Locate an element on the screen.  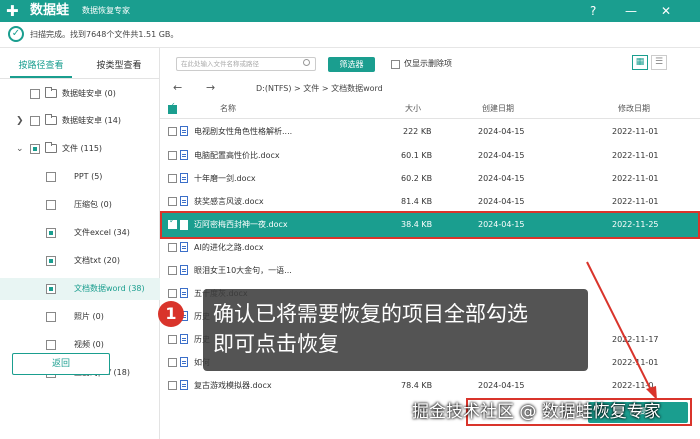
watermark: 掘金技术社区 @ 数据蛙恢复专家 is located at coordinates (536, 412).